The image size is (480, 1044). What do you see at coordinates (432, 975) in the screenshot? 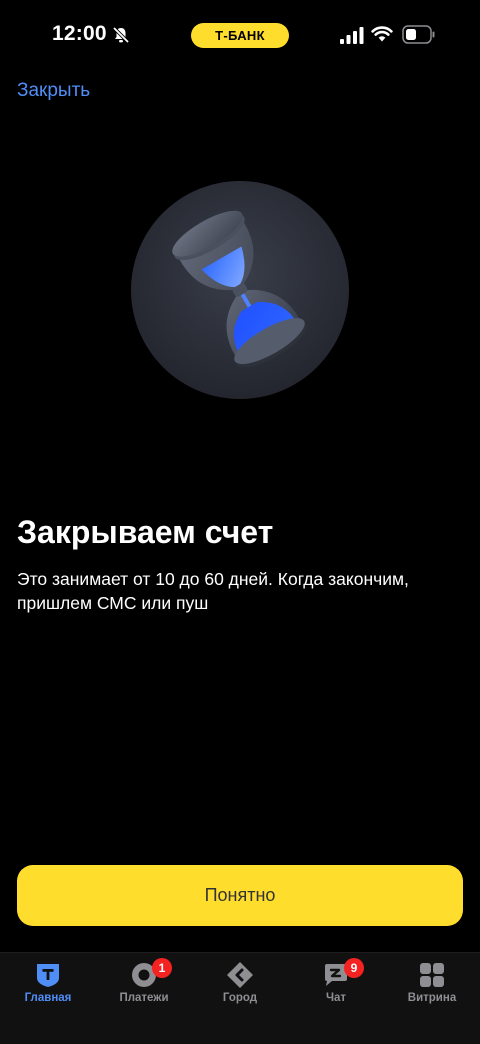
I see `showcase-icon` at bounding box center [432, 975].